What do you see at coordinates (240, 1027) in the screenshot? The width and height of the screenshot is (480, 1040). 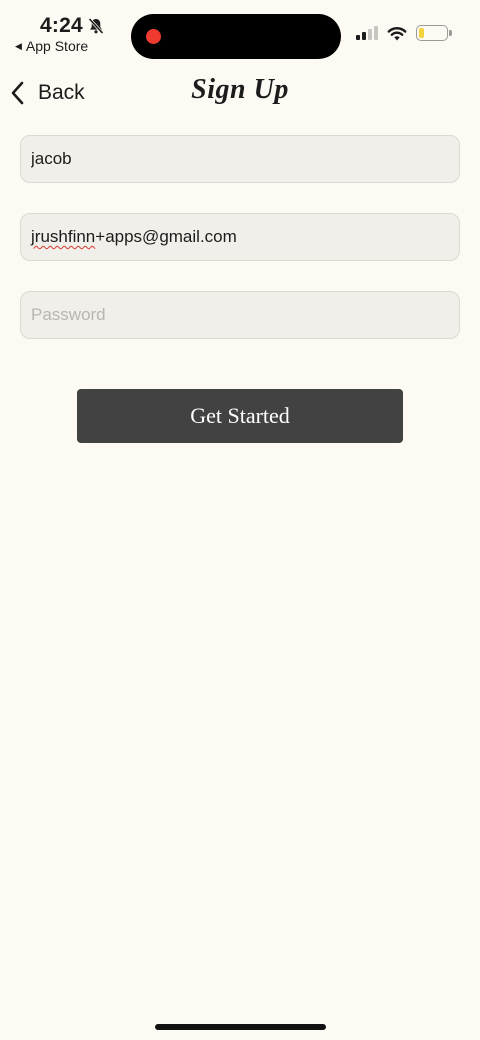 I see `home-indicator` at bounding box center [240, 1027].